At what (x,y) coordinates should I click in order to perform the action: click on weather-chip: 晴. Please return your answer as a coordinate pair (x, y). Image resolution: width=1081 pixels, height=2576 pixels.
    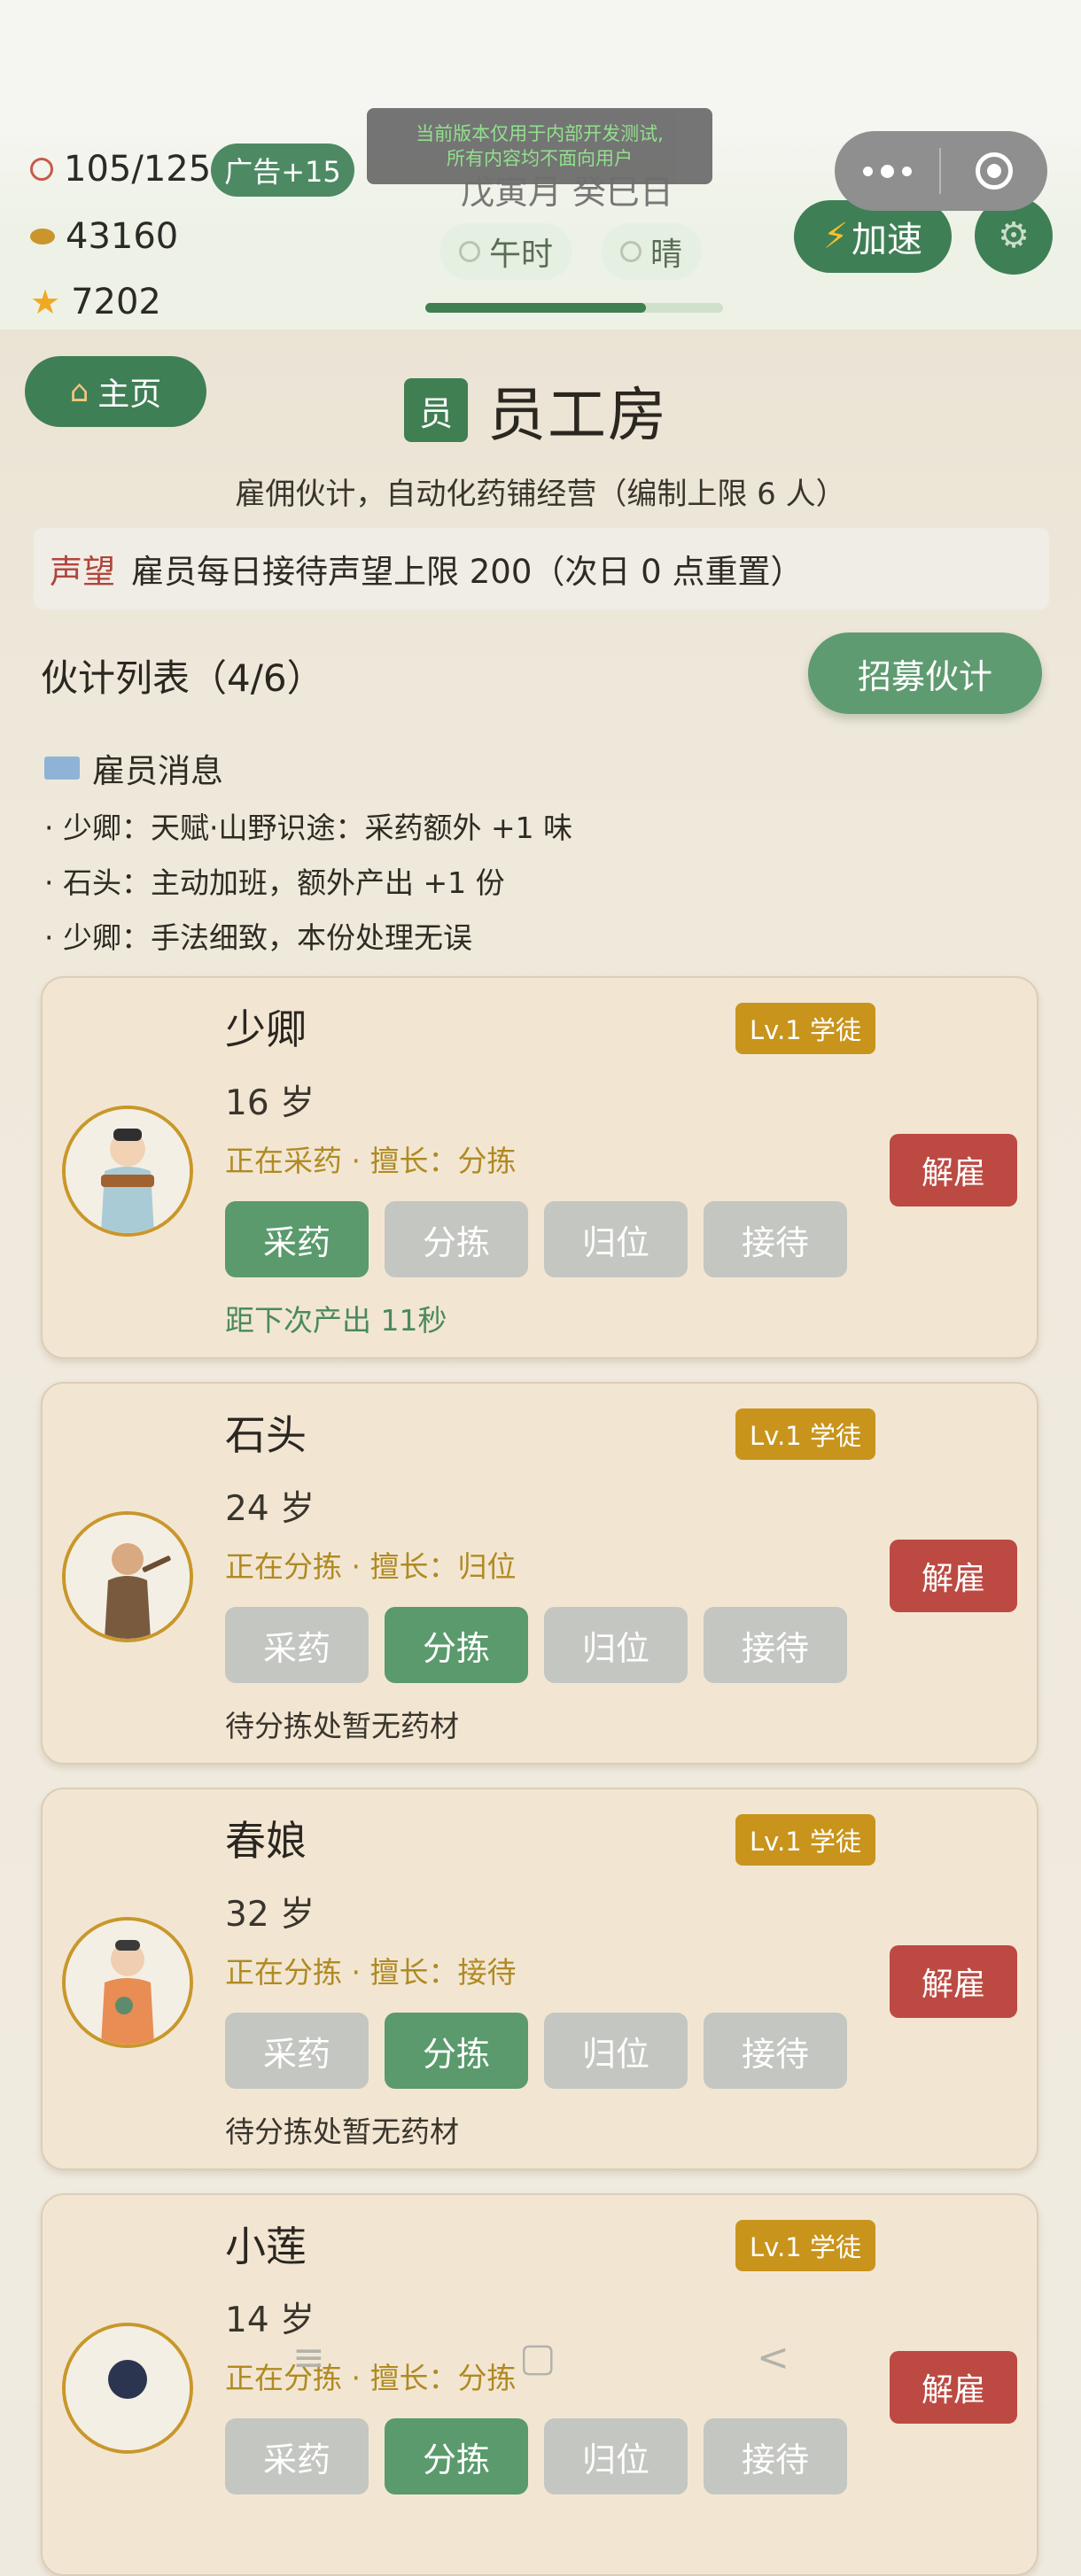
    Looking at the image, I should click on (652, 251).